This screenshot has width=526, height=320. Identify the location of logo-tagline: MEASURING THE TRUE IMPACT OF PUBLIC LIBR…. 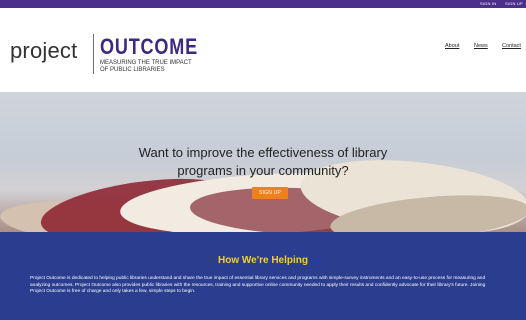
(175, 67).